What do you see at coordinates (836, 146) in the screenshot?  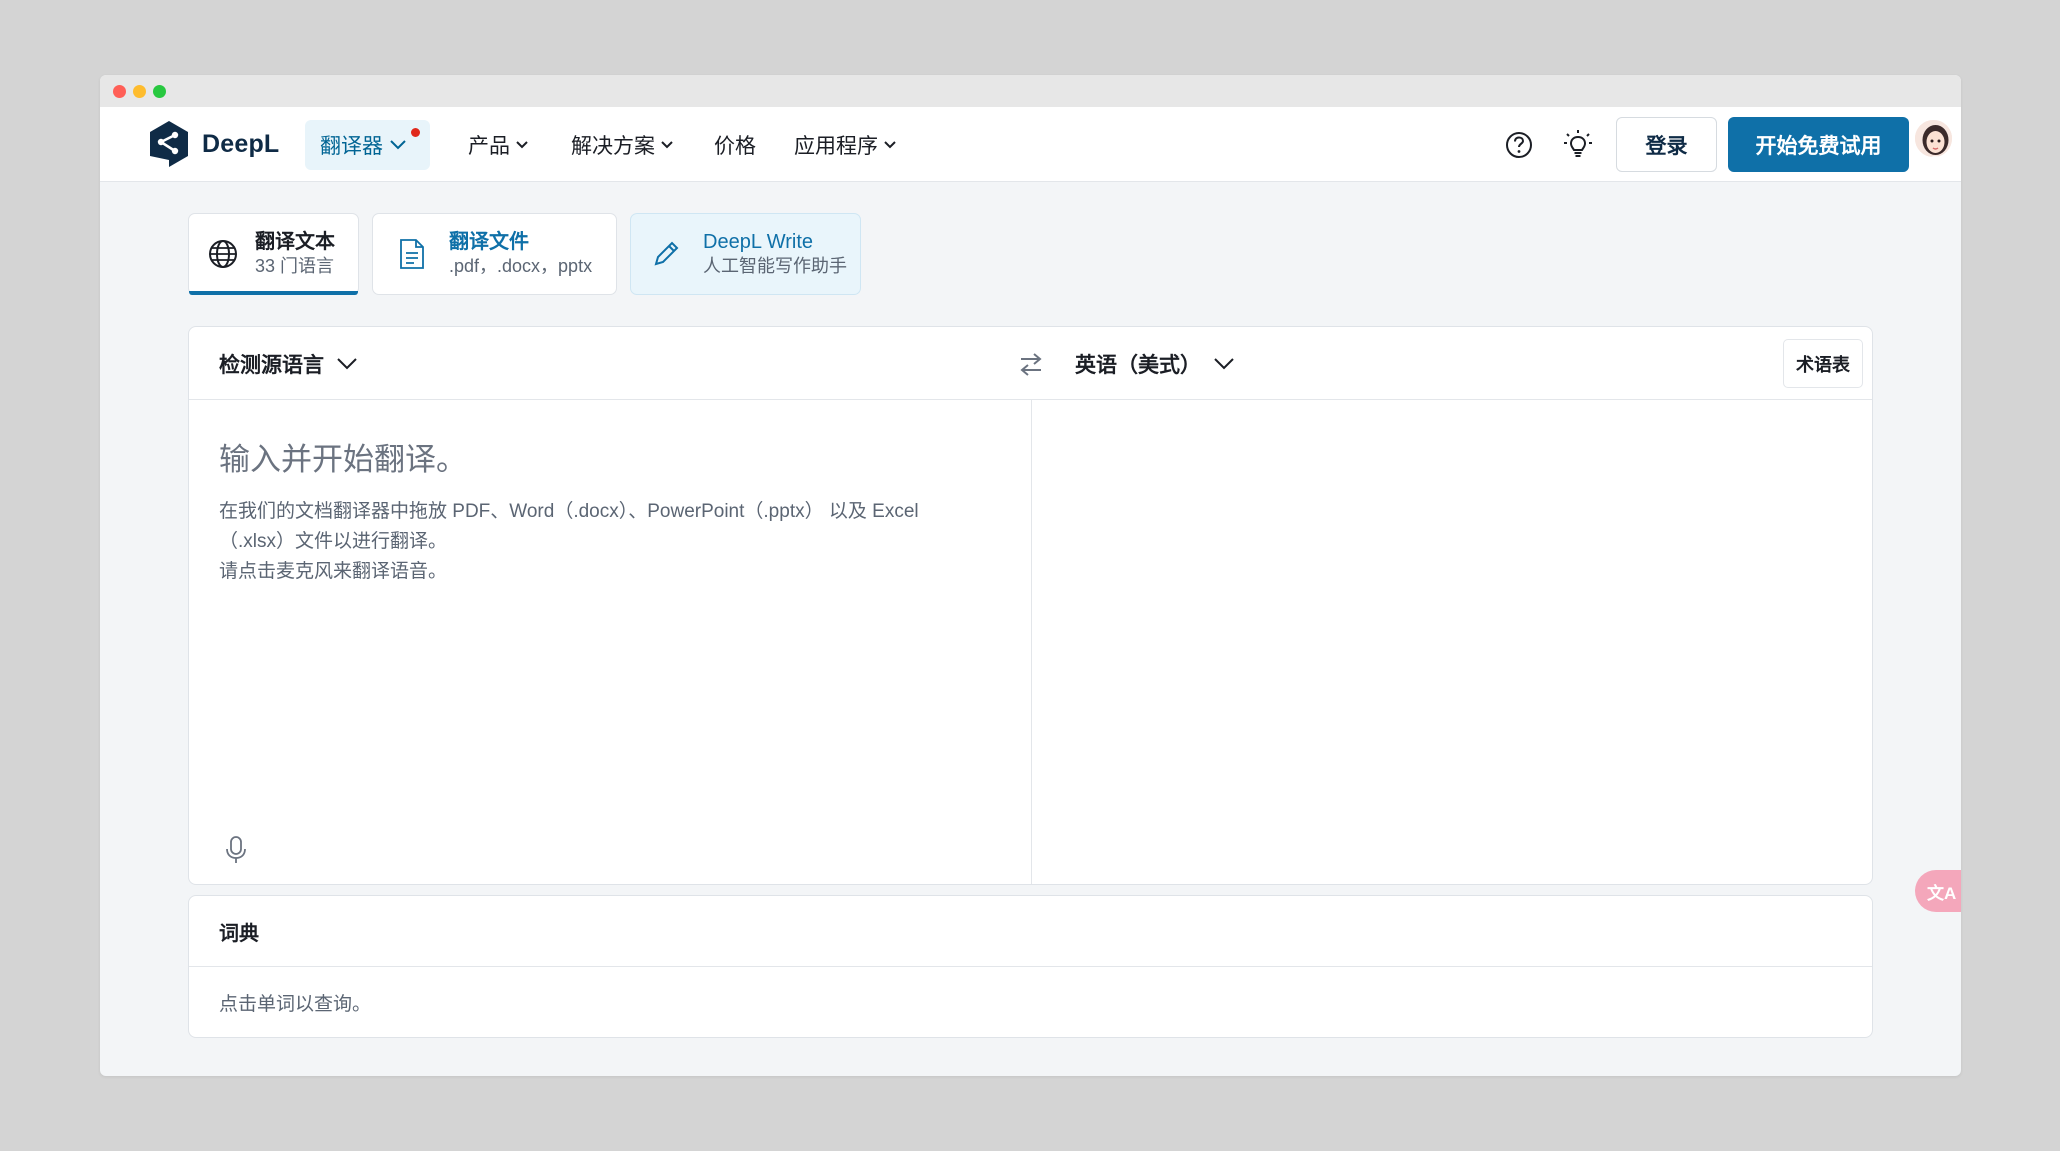 I see `nav-item-apps-label: 应用程序` at bounding box center [836, 146].